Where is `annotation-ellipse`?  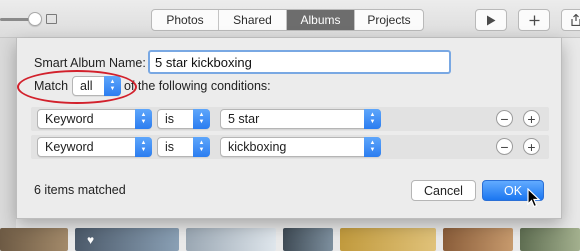 annotation-ellipse is located at coordinates (77, 87).